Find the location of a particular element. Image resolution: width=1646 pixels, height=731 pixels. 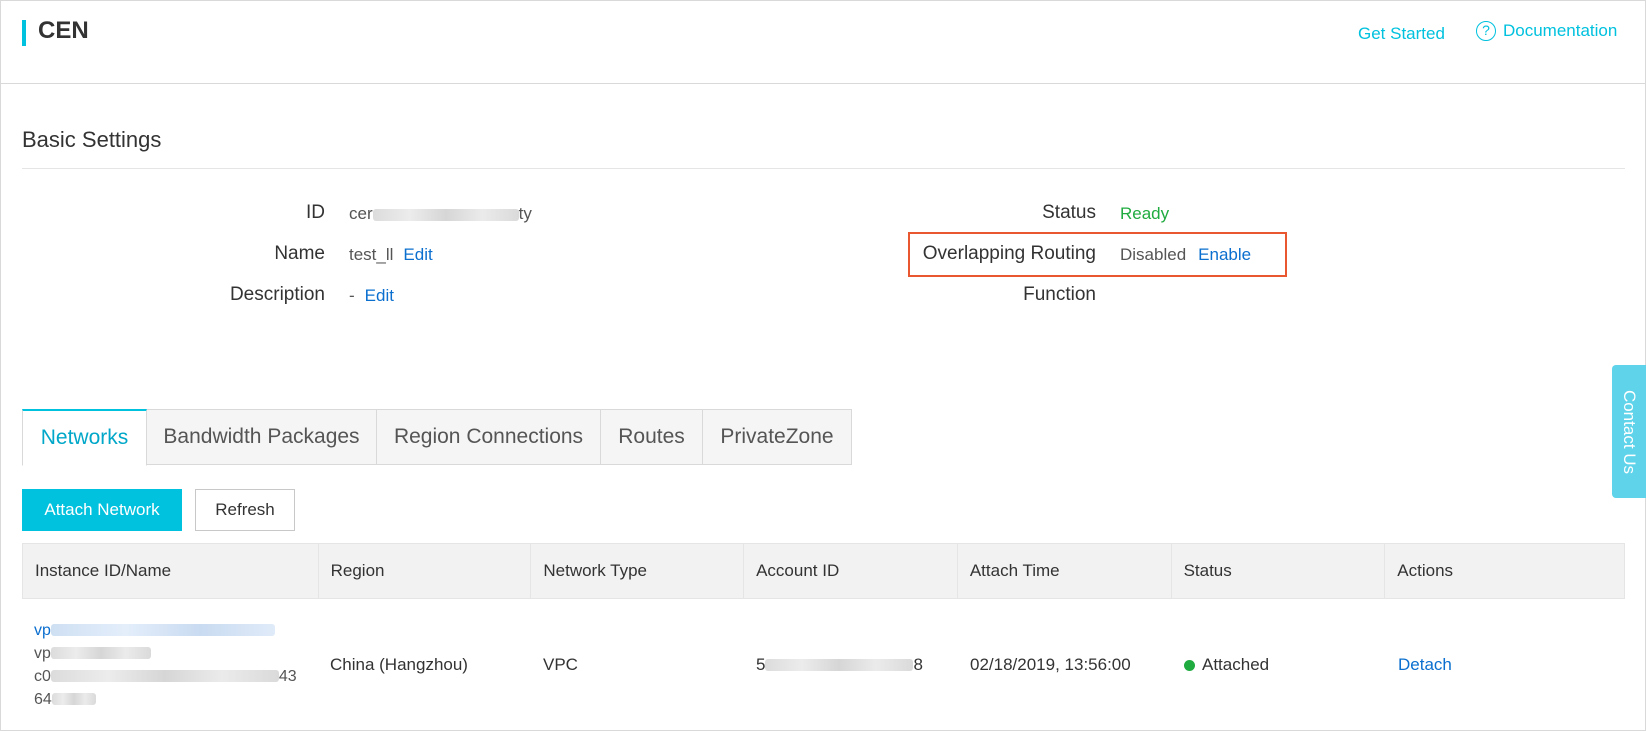

account-id-prefix: 5 is located at coordinates (761, 664).